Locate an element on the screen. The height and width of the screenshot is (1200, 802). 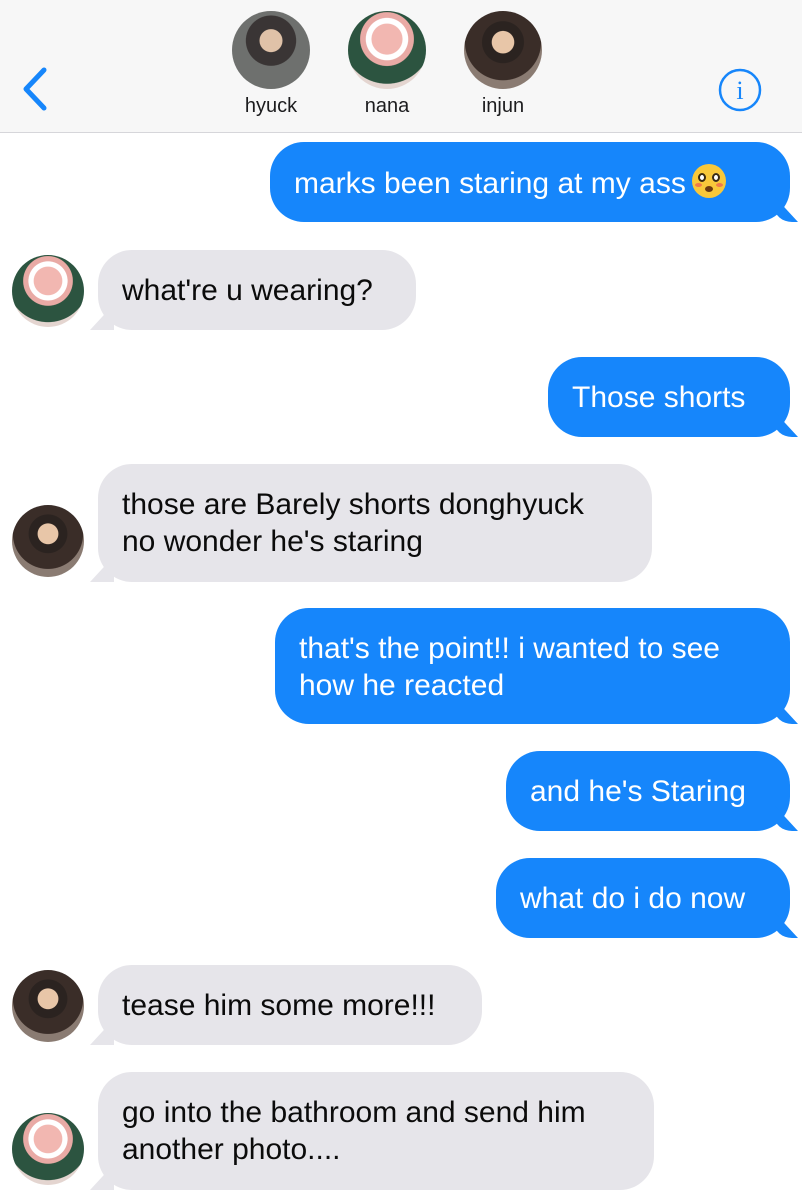
message-text: and he's Staring is located at coordinates (638, 791).